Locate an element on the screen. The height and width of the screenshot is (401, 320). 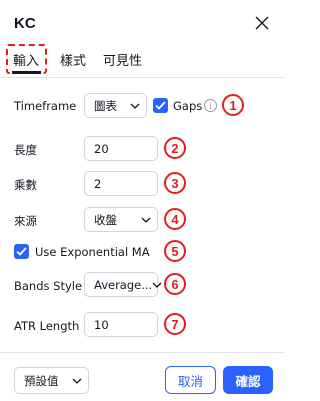
defaults-dropdown: 預設值 is located at coordinates (51, 380).